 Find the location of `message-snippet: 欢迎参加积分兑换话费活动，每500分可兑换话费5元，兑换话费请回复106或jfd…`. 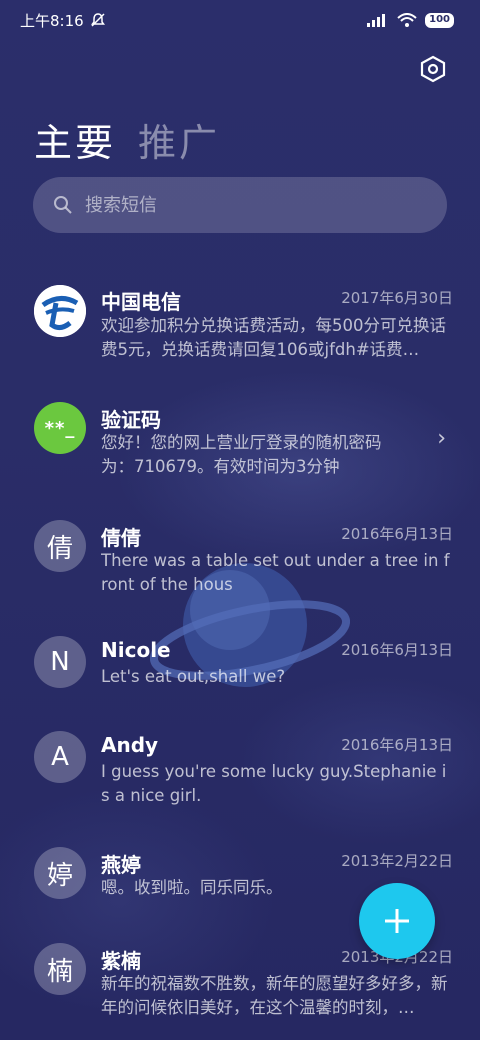

message-snippet: 欢迎参加积分兑换话费活动，每500分可兑换话费5元，兑换话费请回复106或jfd… is located at coordinates (273, 337).